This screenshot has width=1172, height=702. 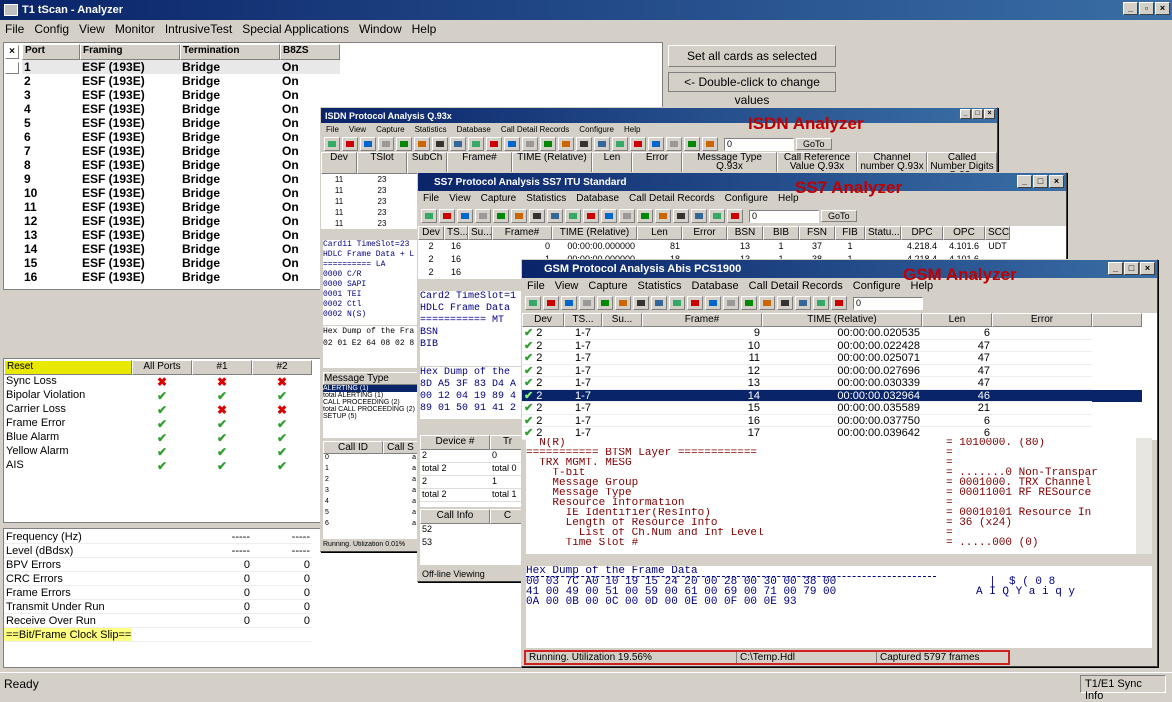 I want to click on alarm-col-header: All Ports, so click(x=162, y=367).